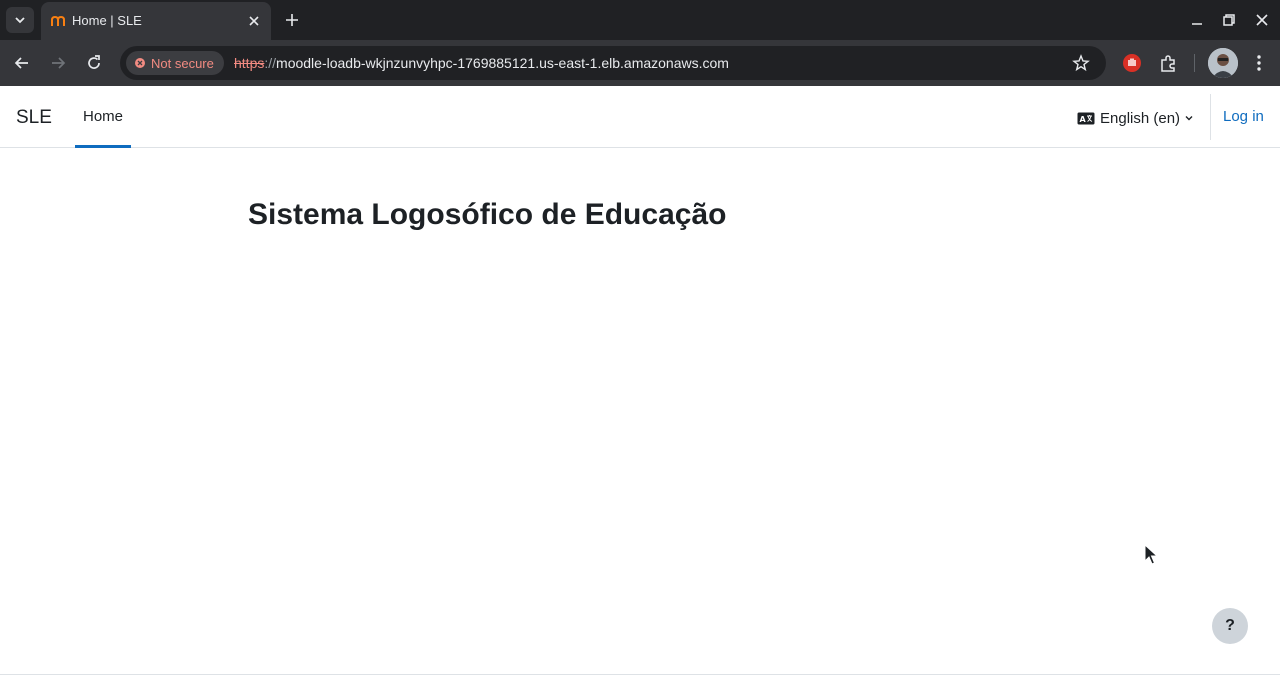 The width and height of the screenshot is (1280, 676). I want to click on site-navbar: SLE Home A English (en) Log in, so click(640, 117).